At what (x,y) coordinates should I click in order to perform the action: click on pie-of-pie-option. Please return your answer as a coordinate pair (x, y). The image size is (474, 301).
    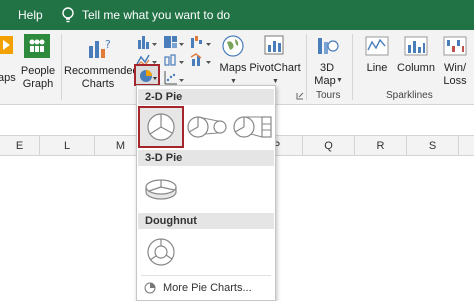
    Looking at the image, I should click on (207, 127).